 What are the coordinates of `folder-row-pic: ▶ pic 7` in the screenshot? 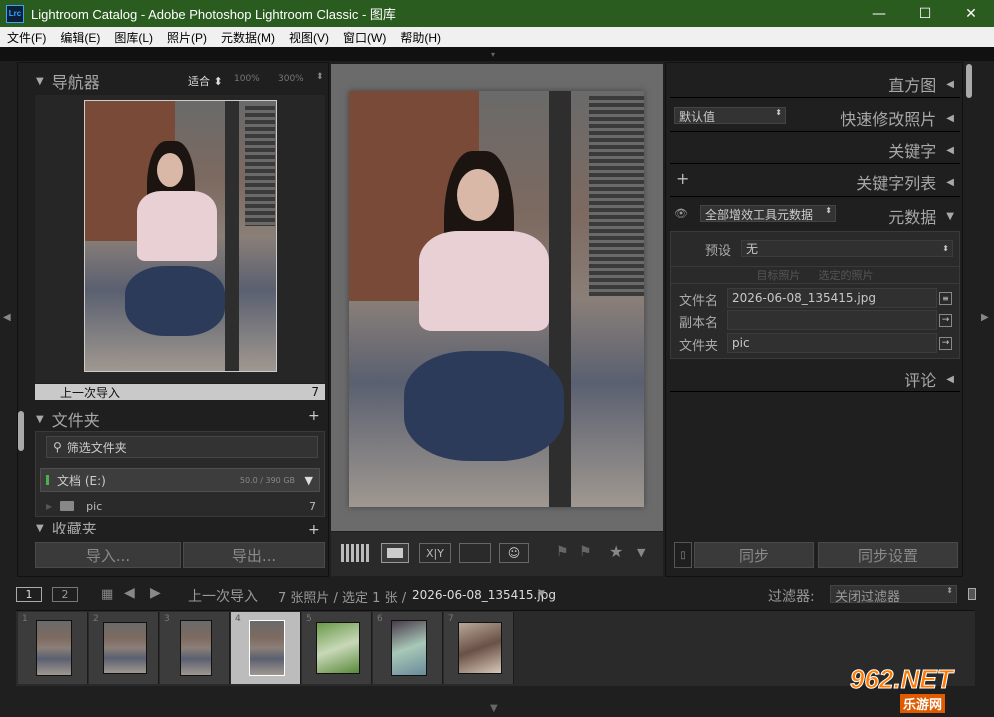 It's located at (182, 506).